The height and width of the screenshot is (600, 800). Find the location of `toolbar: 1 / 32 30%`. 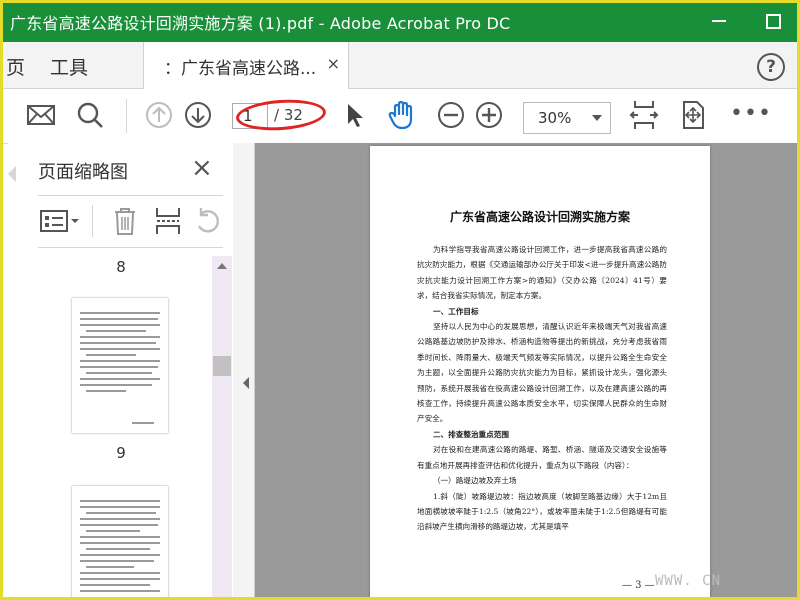

toolbar: 1 / 32 30% is located at coordinates (400, 116).